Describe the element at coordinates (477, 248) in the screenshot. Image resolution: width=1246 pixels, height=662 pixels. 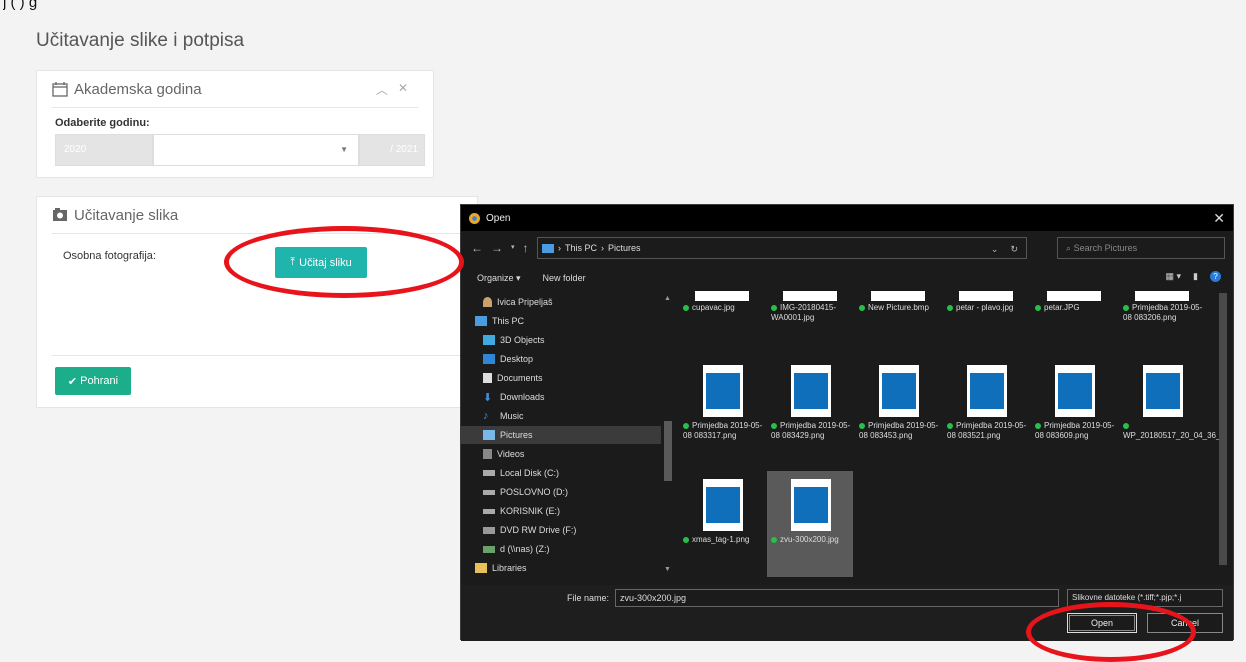
I see `back-arrow-icon: ←` at that location.